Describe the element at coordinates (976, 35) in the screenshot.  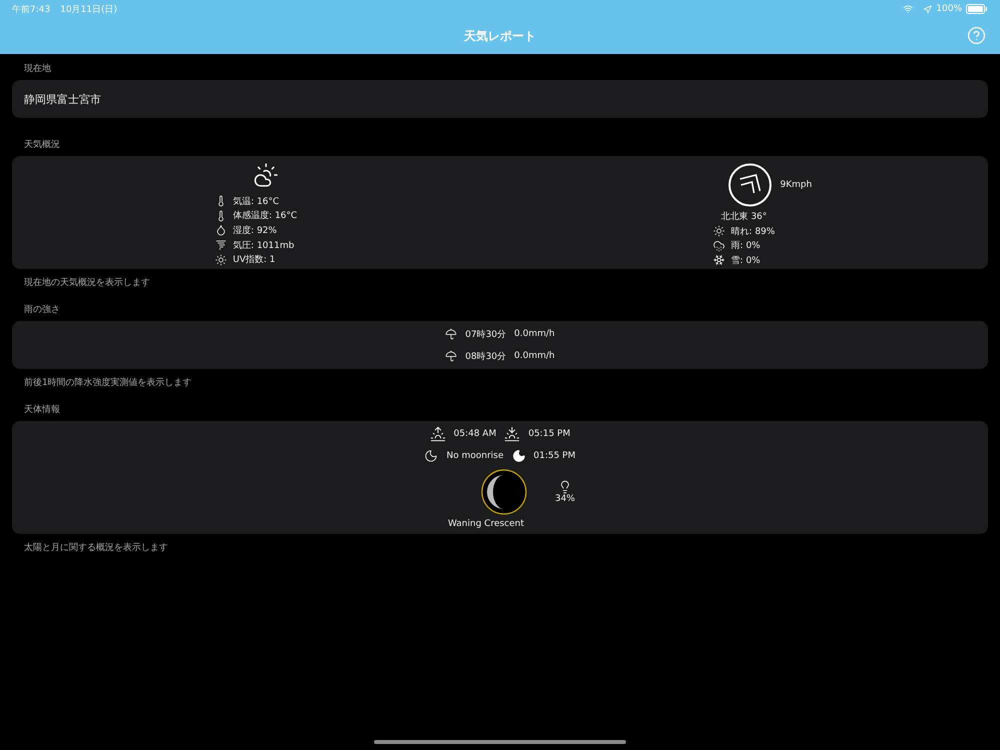
I see `help-icon` at that location.